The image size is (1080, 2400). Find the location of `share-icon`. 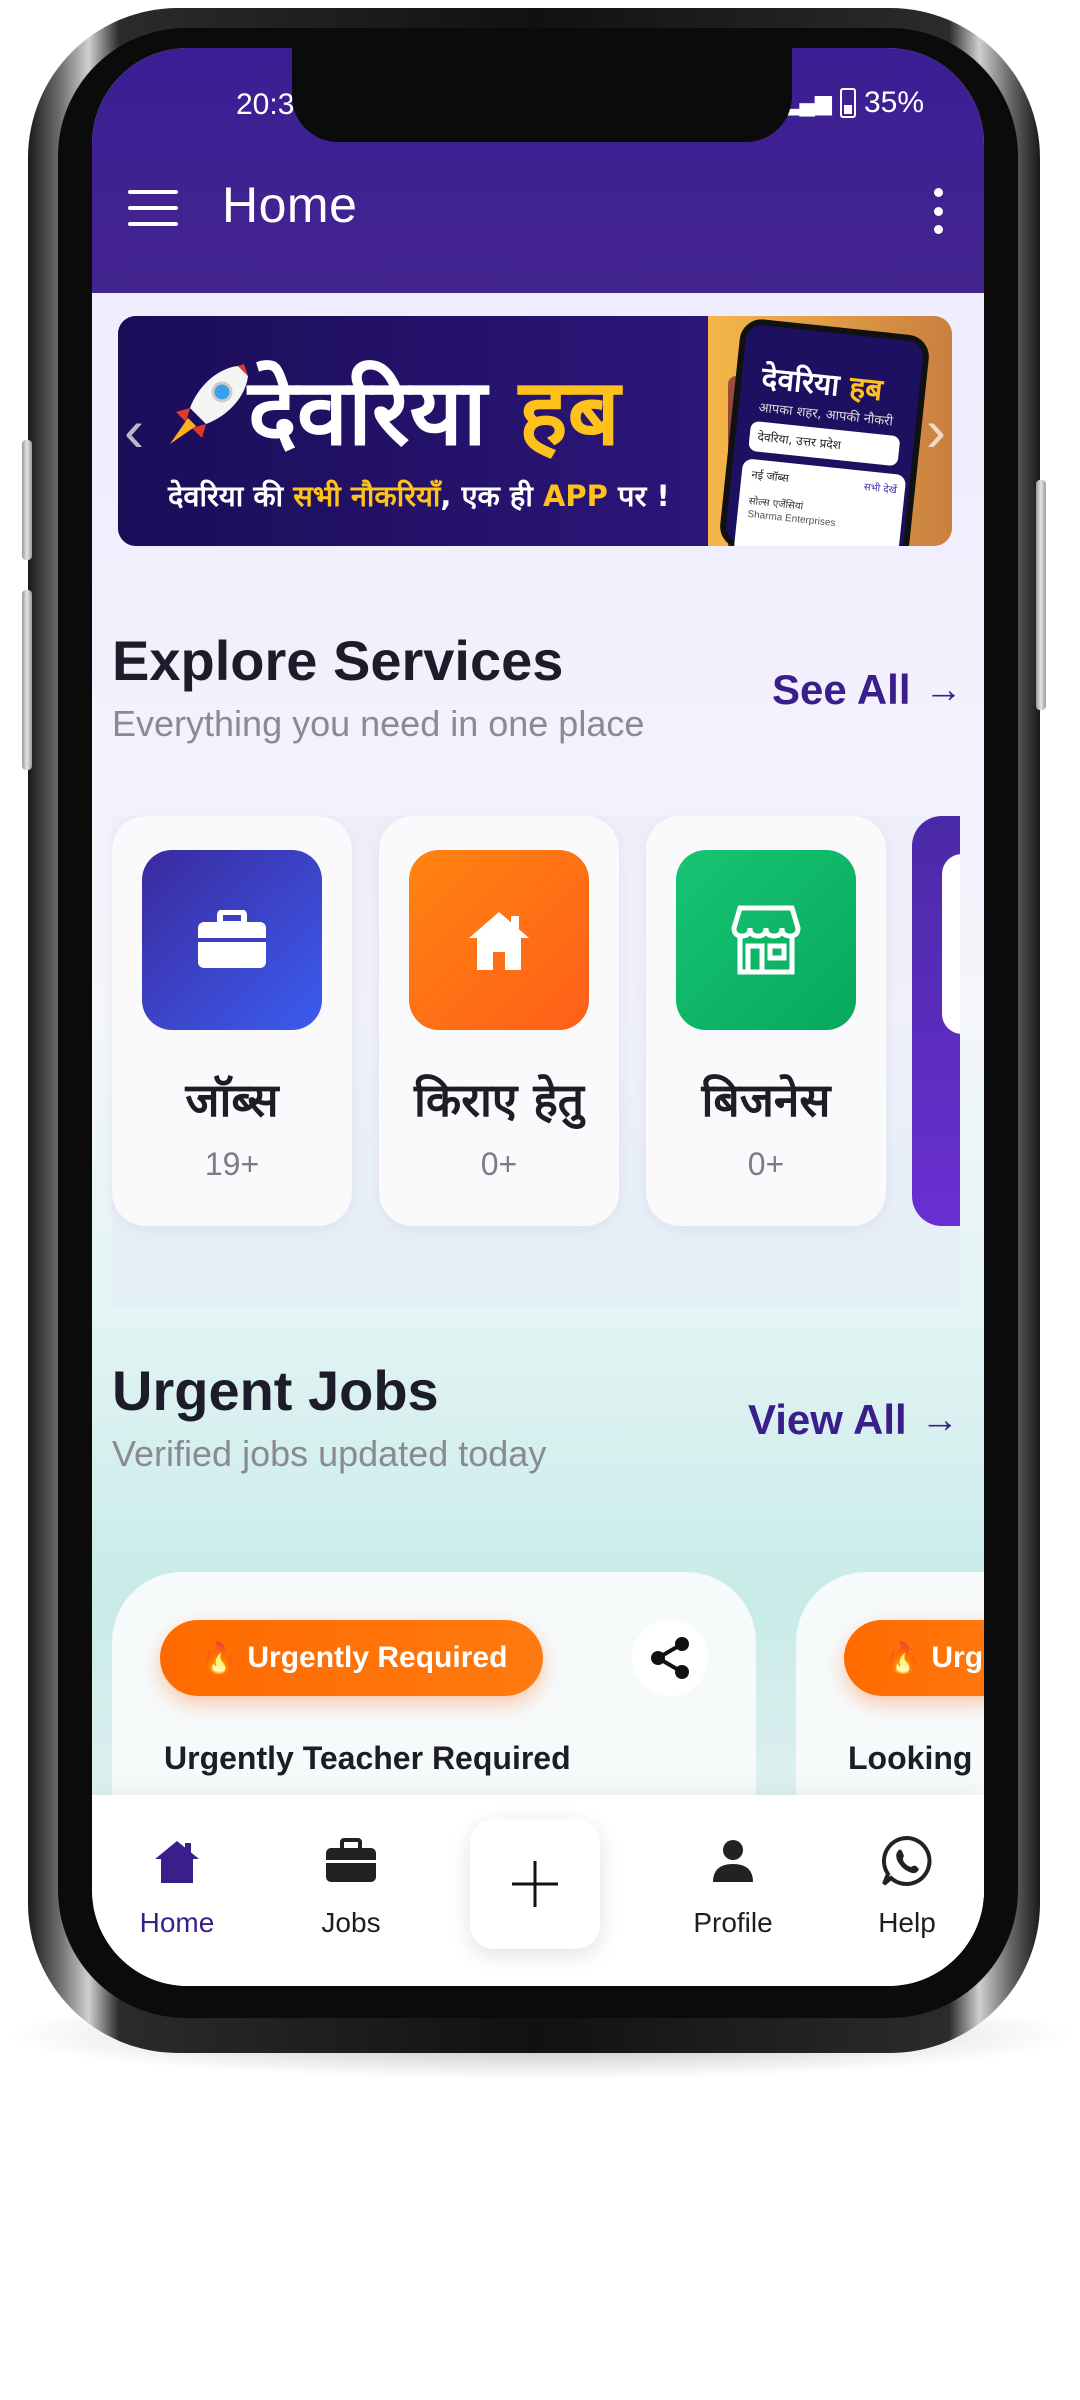

share-icon is located at coordinates (670, 1658).